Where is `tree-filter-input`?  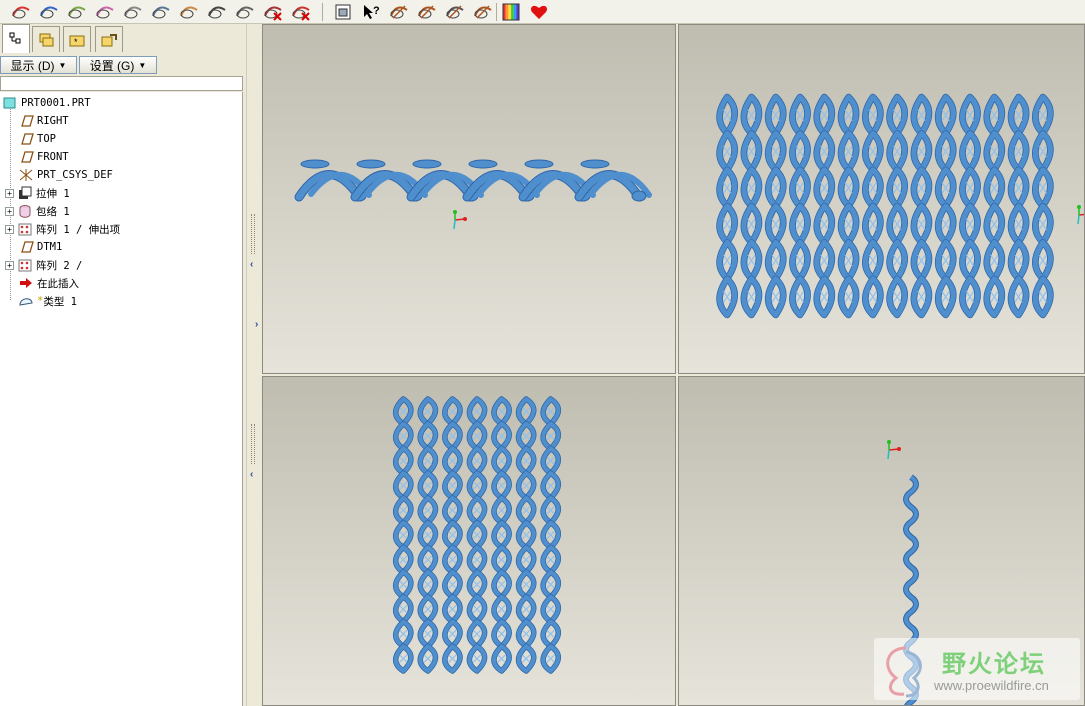
tree-filter-input is located at coordinates (121, 83).